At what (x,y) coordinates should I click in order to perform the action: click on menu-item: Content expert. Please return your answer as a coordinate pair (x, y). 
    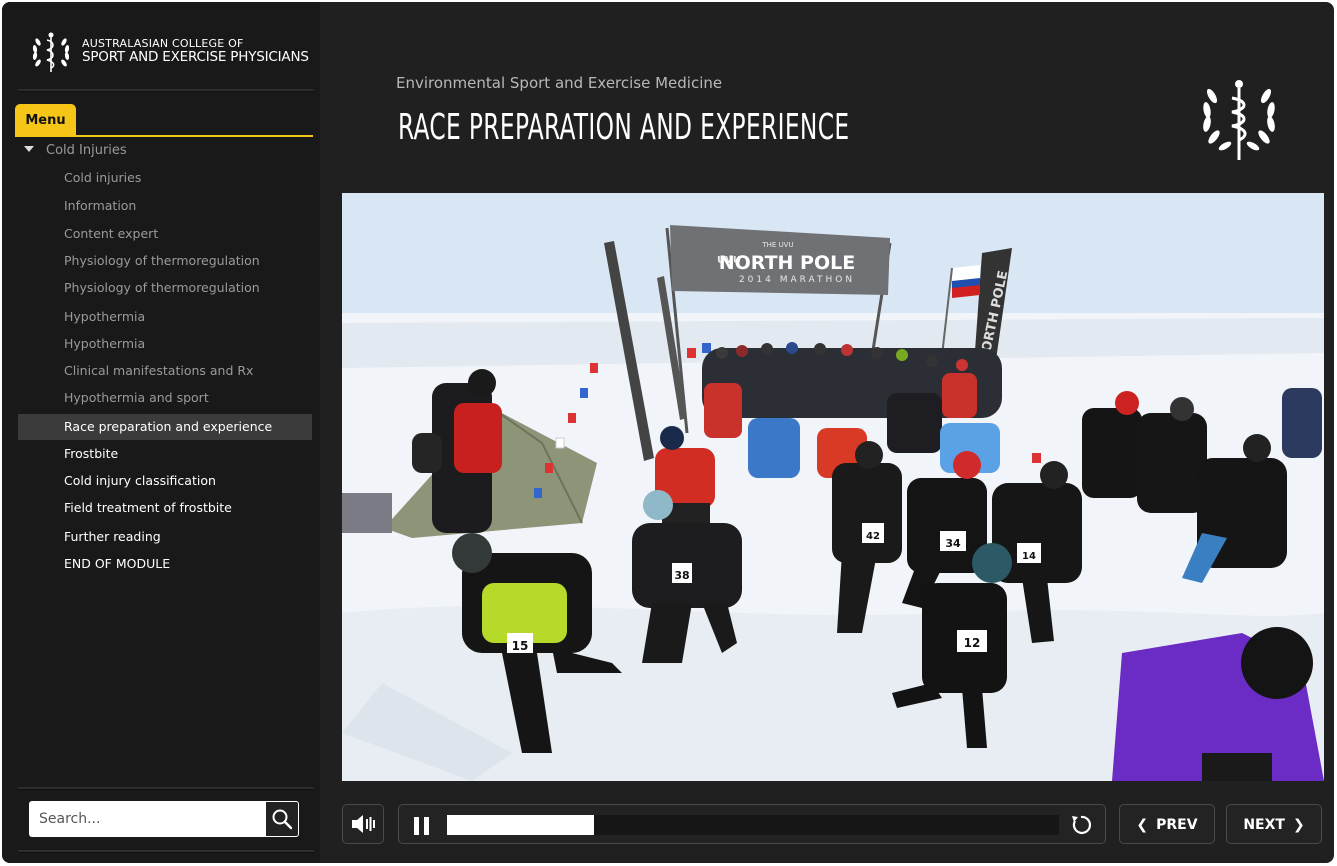
    Looking at the image, I should click on (165, 234).